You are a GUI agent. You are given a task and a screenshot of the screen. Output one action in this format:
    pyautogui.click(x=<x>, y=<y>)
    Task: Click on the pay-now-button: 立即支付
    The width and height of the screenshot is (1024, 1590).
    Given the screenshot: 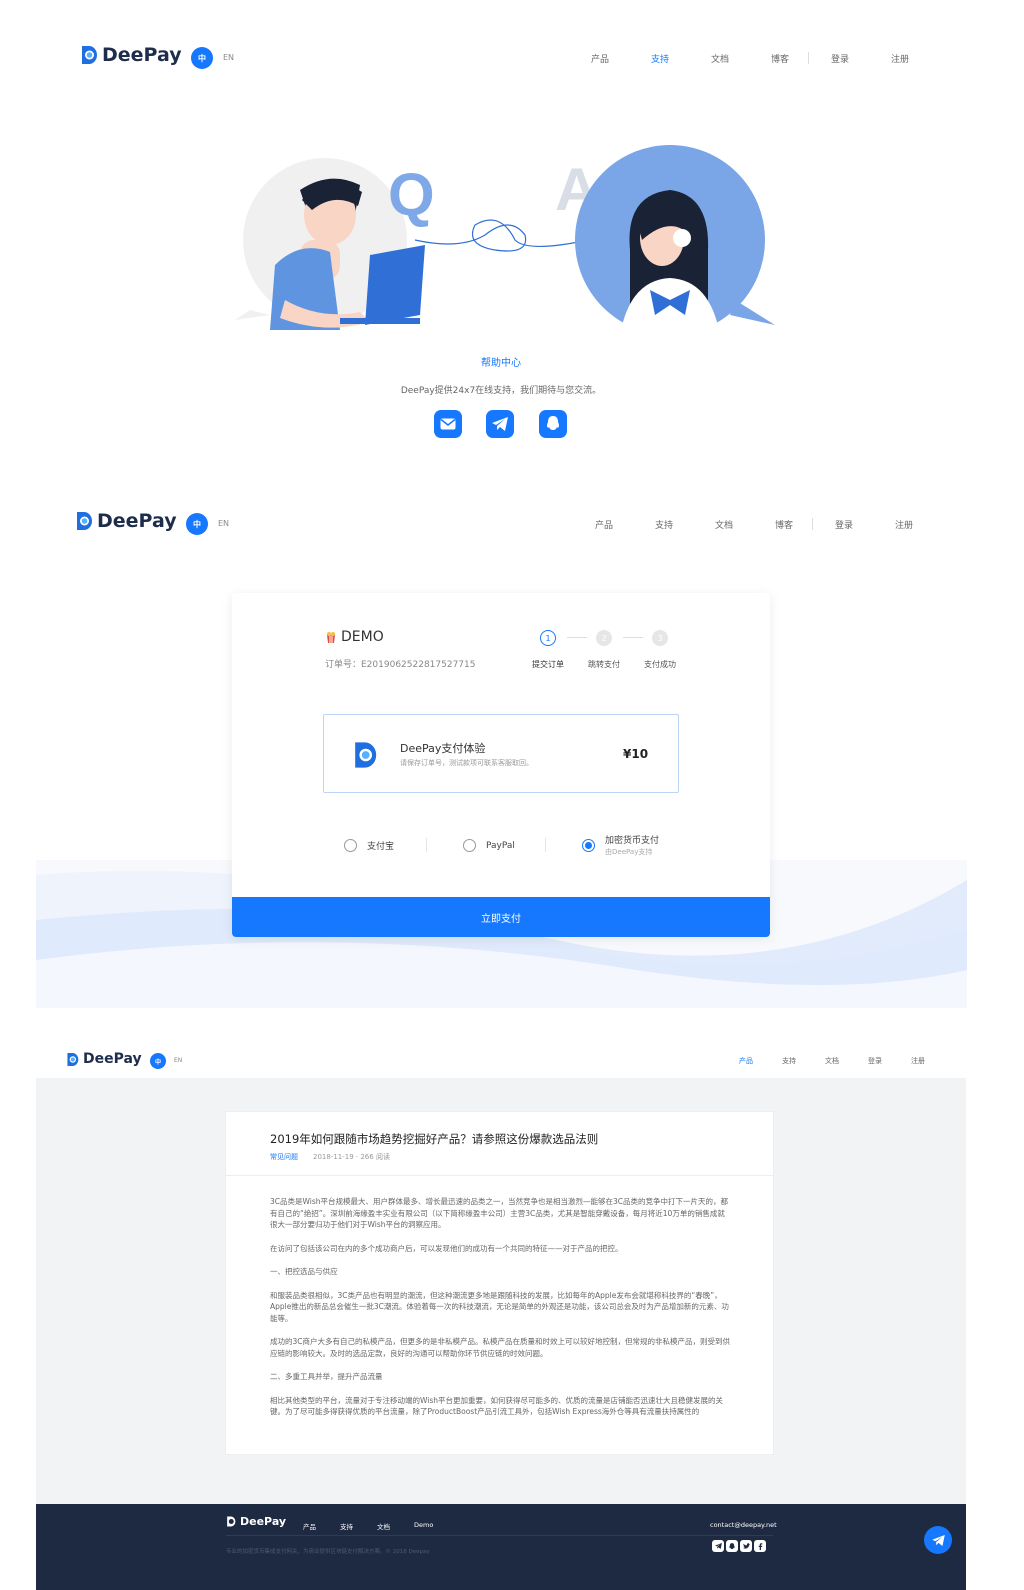 What is the action you would take?
    pyautogui.click(x=501, y=917)
    